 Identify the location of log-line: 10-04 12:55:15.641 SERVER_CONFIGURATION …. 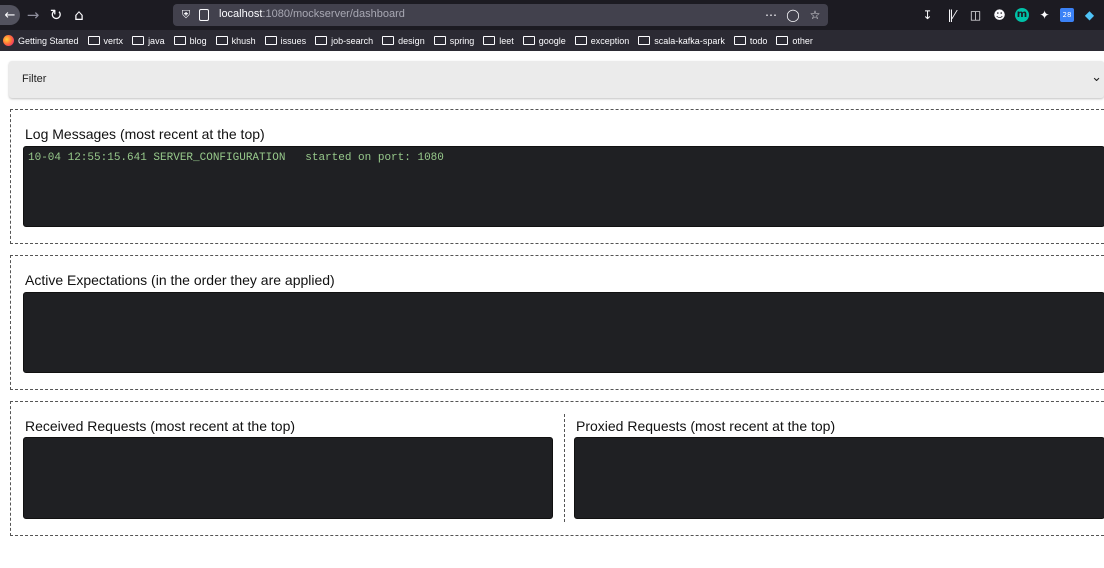
(236, 158).